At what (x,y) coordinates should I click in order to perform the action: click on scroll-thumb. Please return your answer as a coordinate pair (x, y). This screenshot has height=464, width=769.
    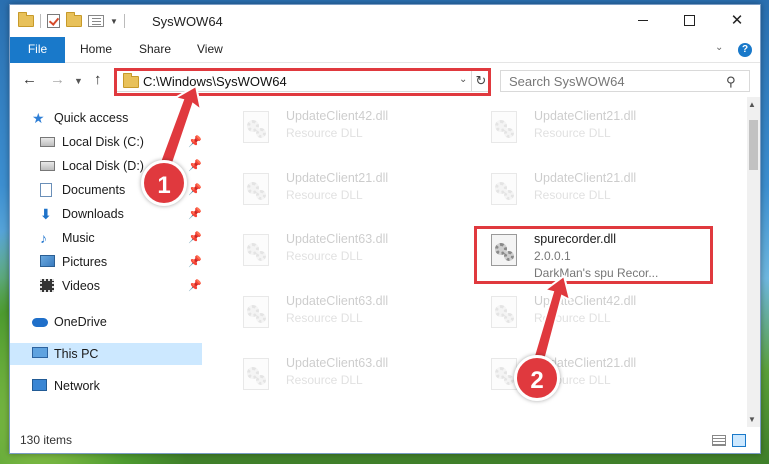
    Looking at the image, I should click on (753, 145).